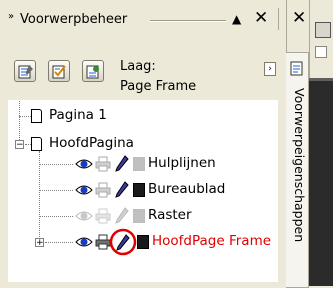 The width and height of the screenshot is (333, 288). Describe the element at coordinates (270, 69) in the screenshot. I see `docker-flyout-menu-button: ›` at that location.